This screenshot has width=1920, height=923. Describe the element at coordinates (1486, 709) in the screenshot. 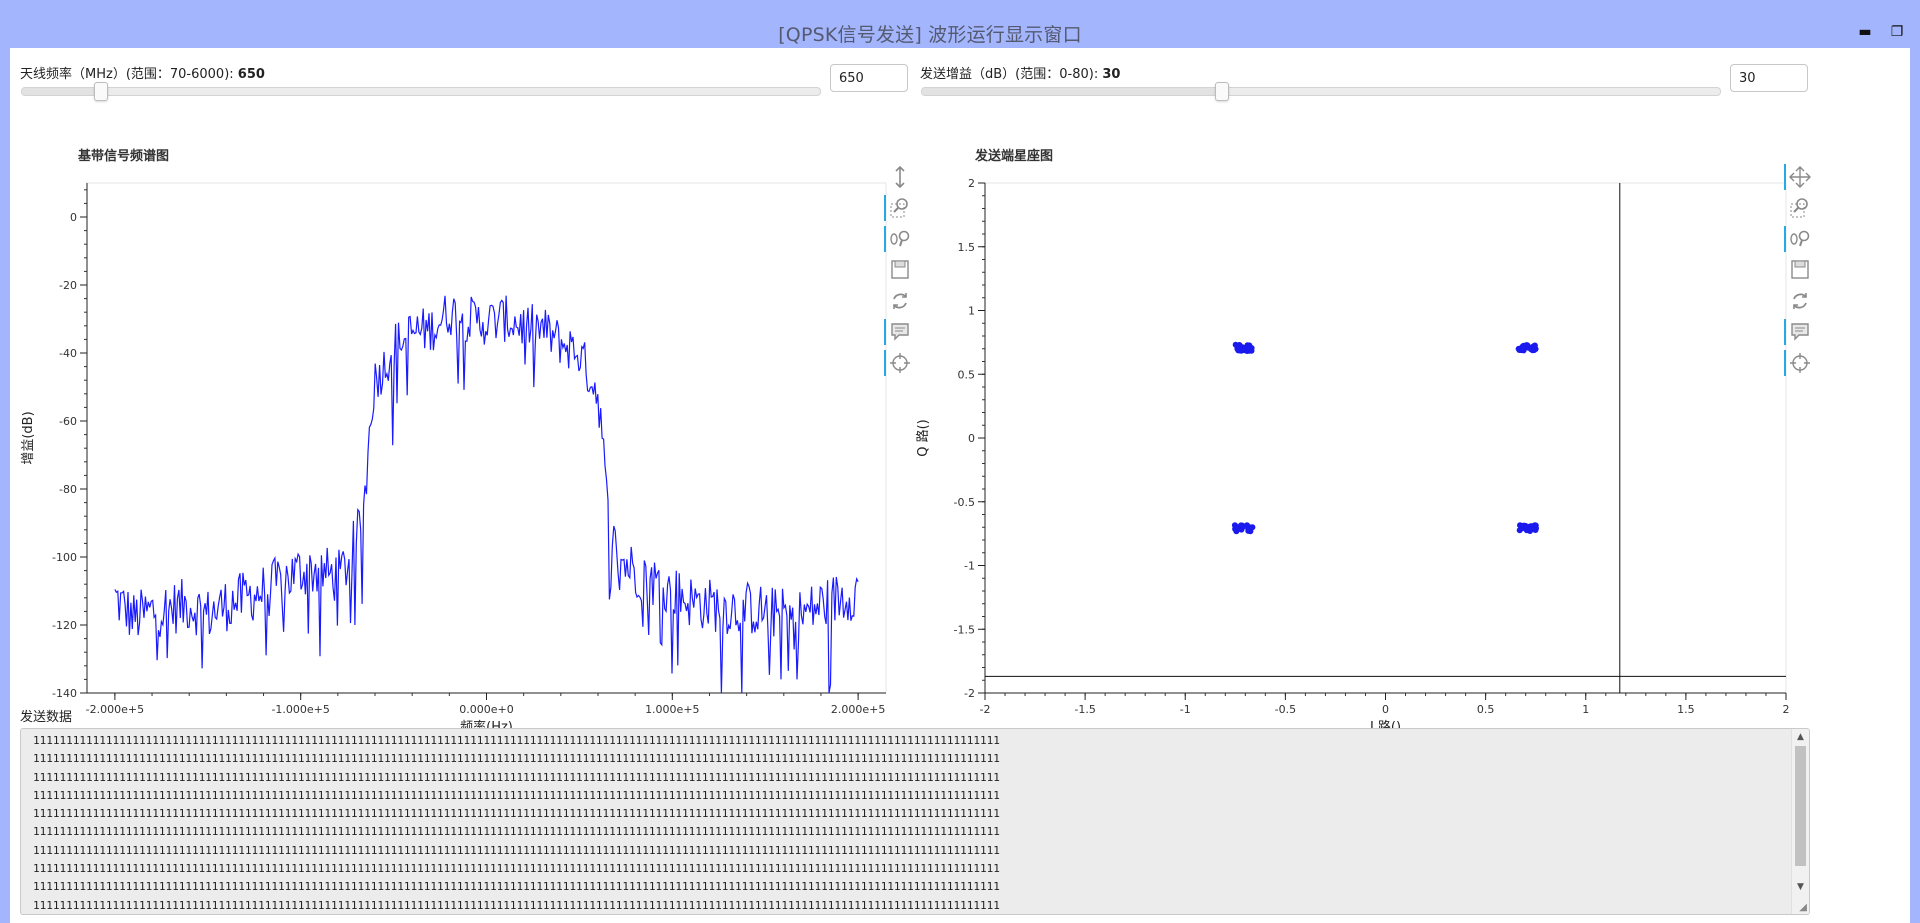

I see `constellation-x-tick-label: 0.5` at that location.